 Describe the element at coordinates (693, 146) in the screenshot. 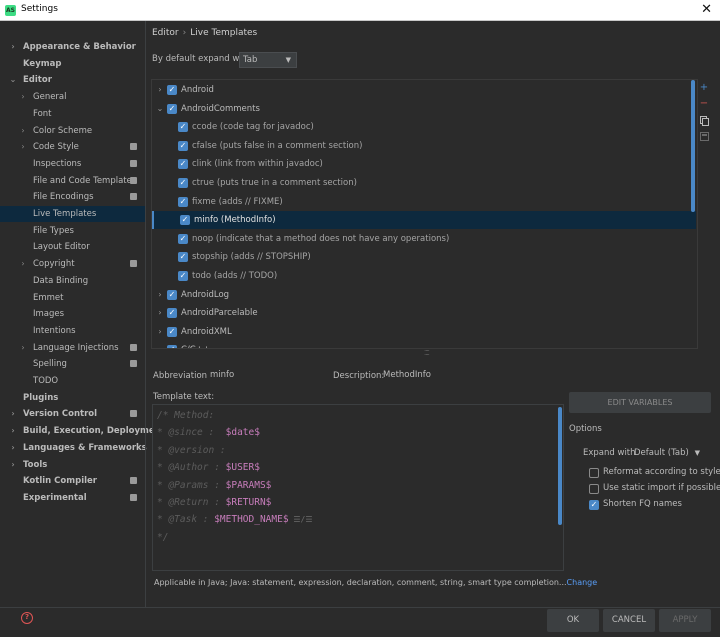

I see `list-scrollbar` at that location.